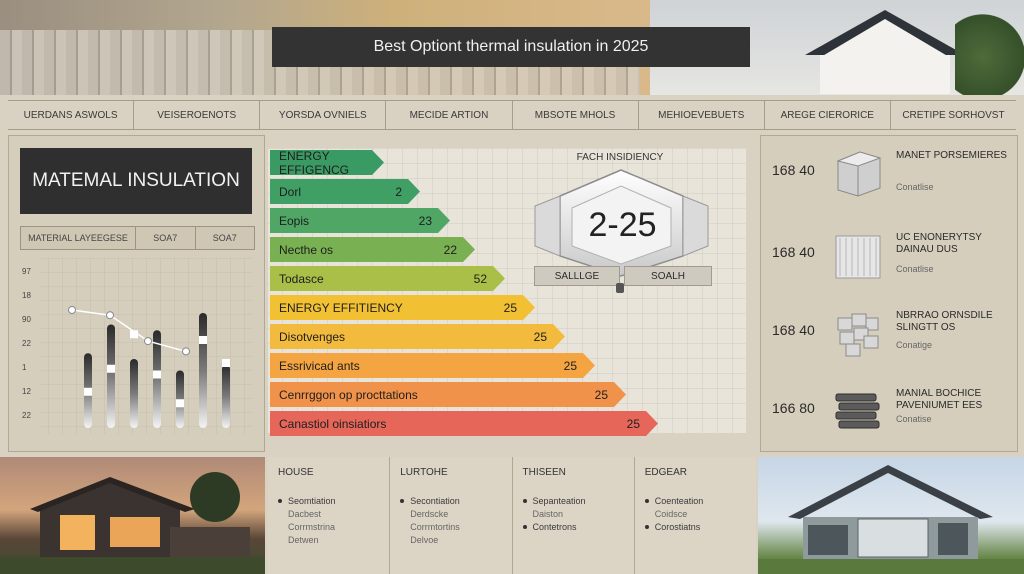  What do you see at coordinates (858, 257) in the screenshot?
I see `fiber-insulation-icon` at bounding box center [858, 257].